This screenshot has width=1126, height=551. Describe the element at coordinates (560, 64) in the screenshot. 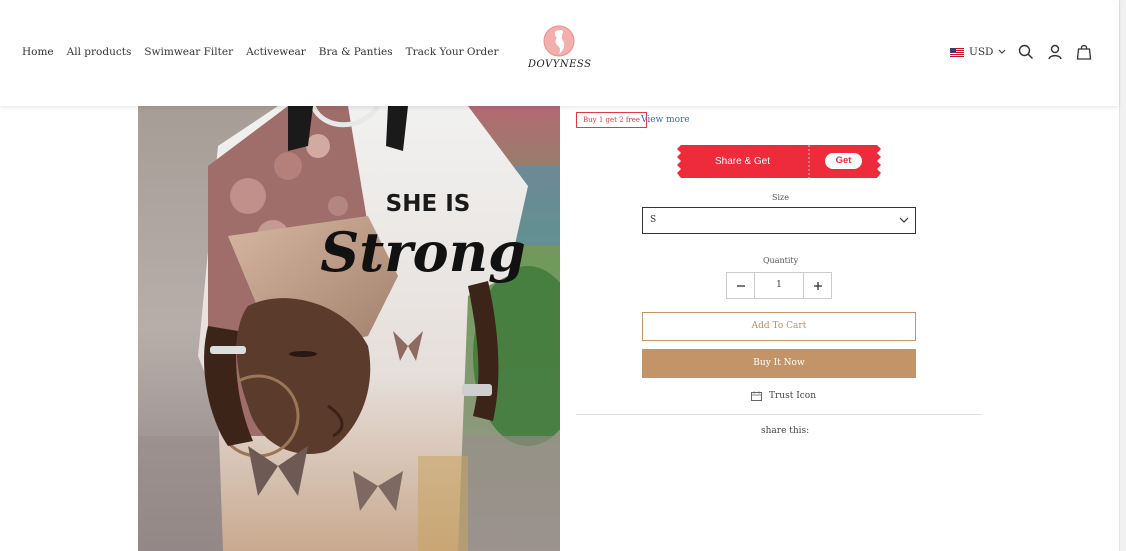

I see `brand-name: DOVYNESS` at that location.